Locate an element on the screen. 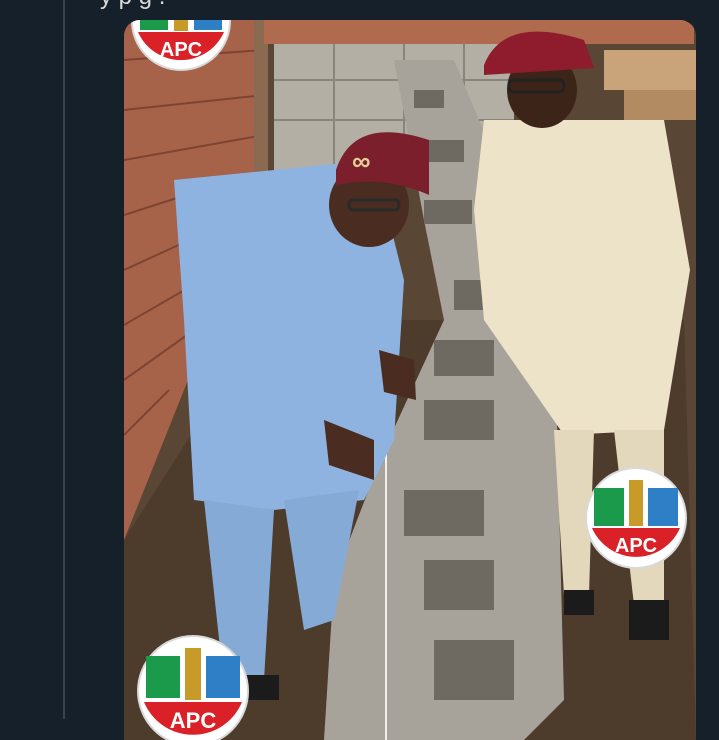 This screenshot has width=719, height=740. tweet-text: y p g . is located at coordinates (400, 6).